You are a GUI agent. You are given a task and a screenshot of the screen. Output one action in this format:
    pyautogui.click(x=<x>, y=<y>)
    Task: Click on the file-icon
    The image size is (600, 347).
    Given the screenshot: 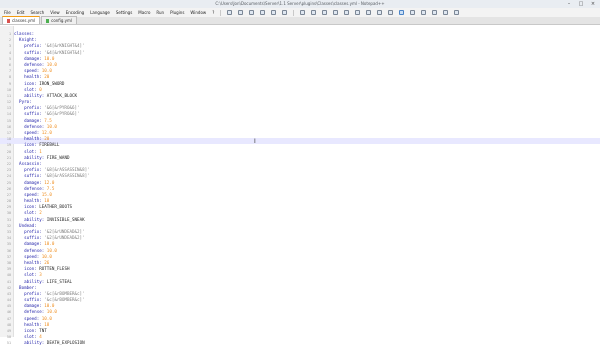 What is the action you would take?
    pyautogui.click(x=8, y=20)
    